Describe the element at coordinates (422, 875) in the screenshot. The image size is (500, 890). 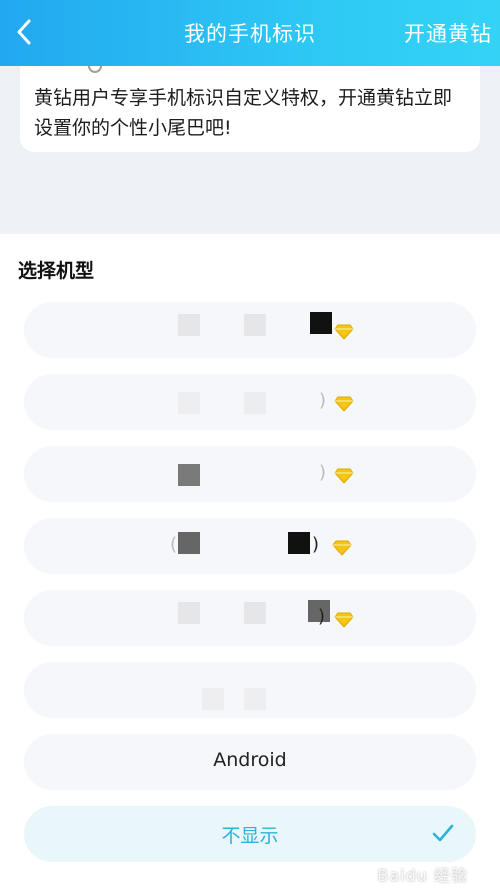
I see `watermark: Baidu 经验` at that location.